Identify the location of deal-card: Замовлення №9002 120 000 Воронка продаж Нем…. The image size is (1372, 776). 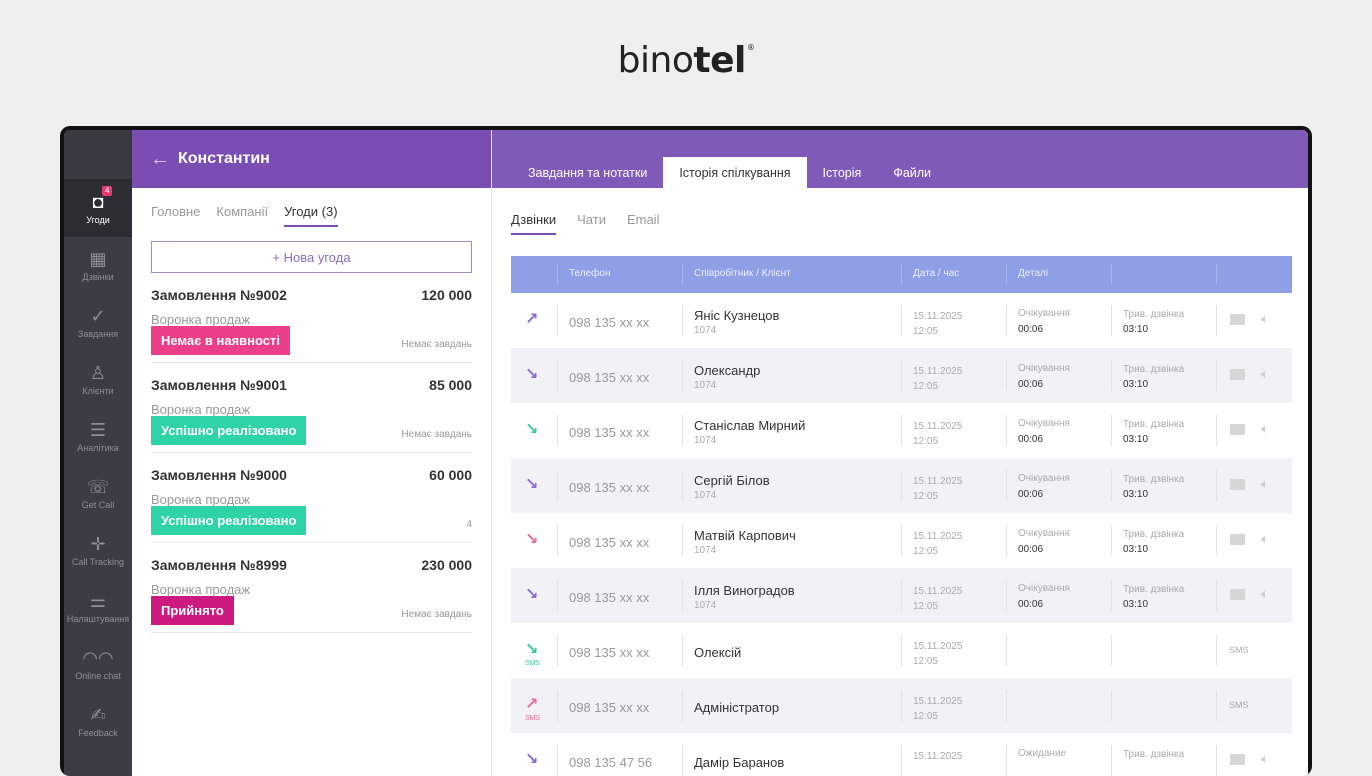
(311, 318).